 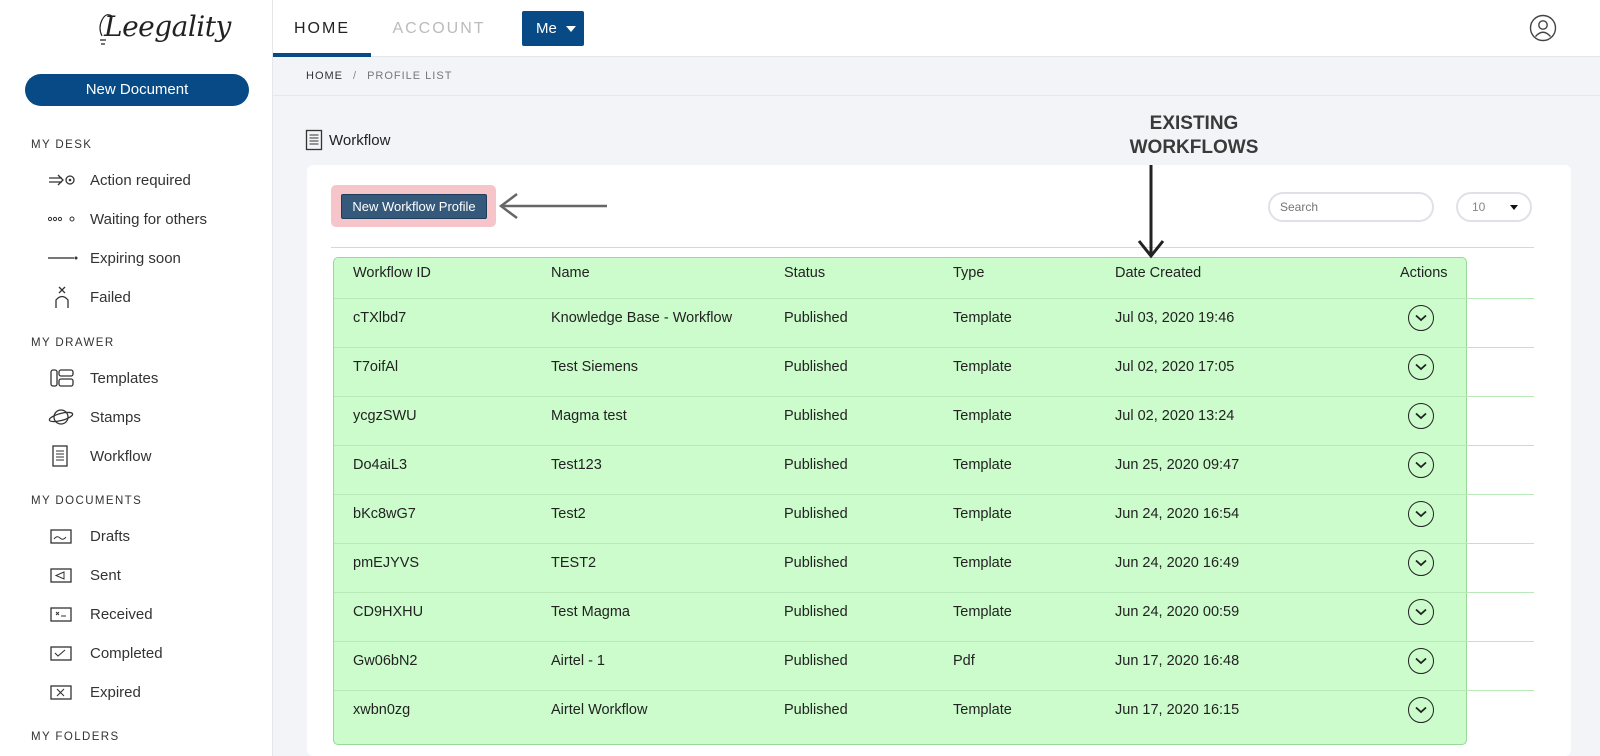 What do you see at coordinates (410, 76) in the screenshot?
I see `breadcrumb-current: PROFILE LIST` at bounding box center [410, 76].